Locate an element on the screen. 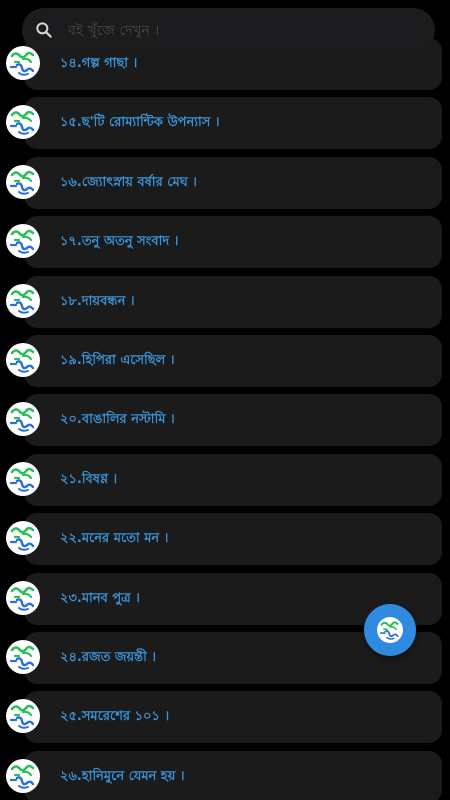 This screenshot has height=800, width=450. list-item-title: ২৬.হানিমুনে যেমন হয় । is located at coordinates (122, 776).